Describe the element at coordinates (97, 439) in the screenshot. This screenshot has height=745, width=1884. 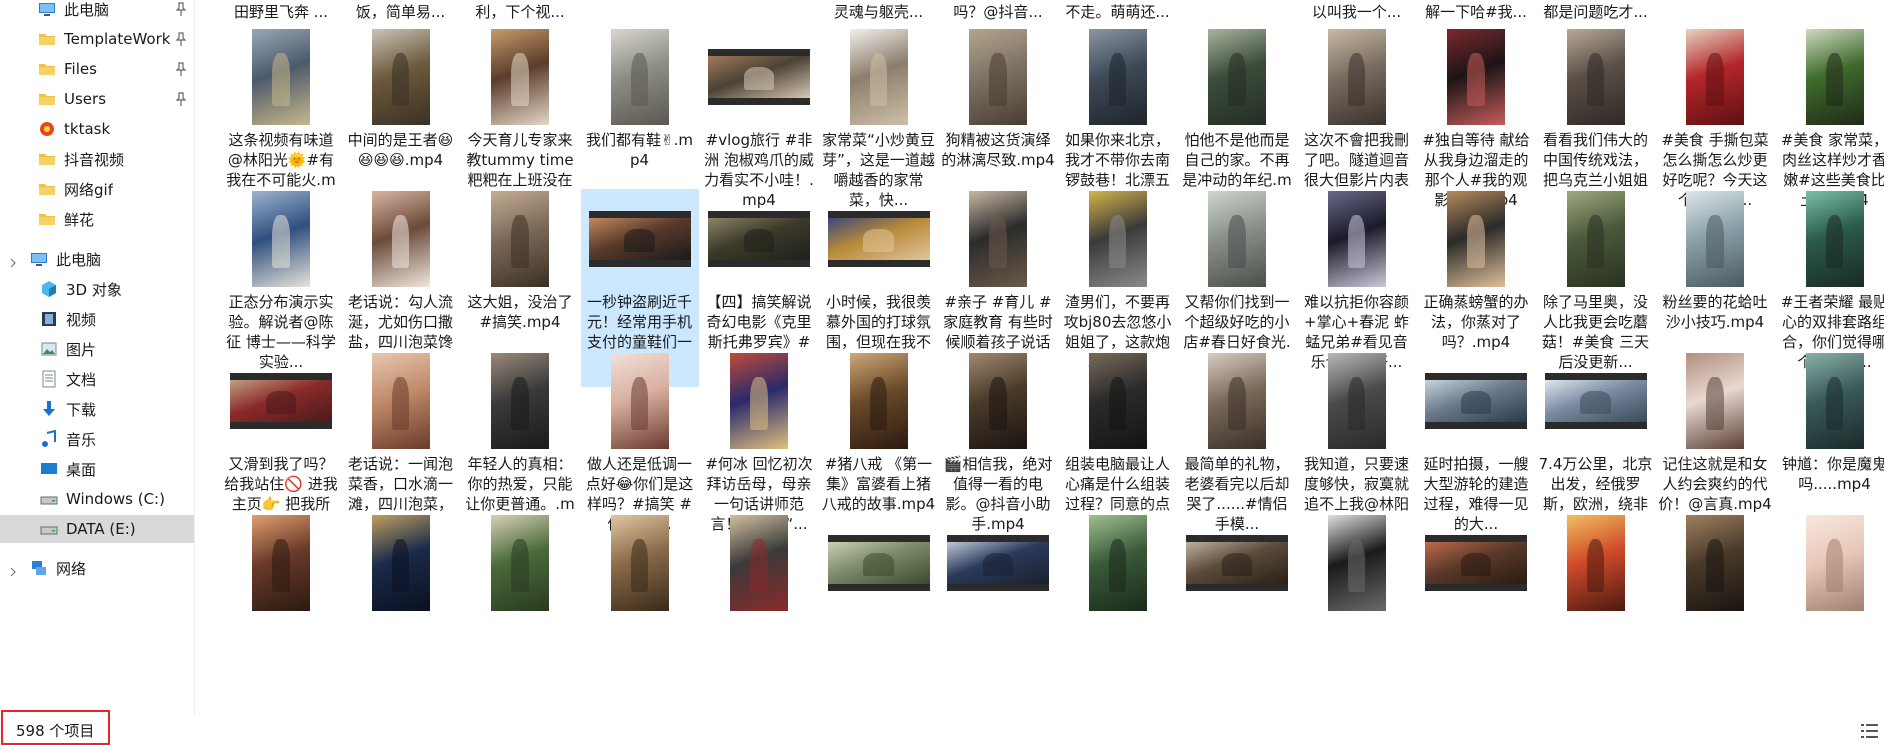
I see `nav-item-音乐: 音乐` at that location.